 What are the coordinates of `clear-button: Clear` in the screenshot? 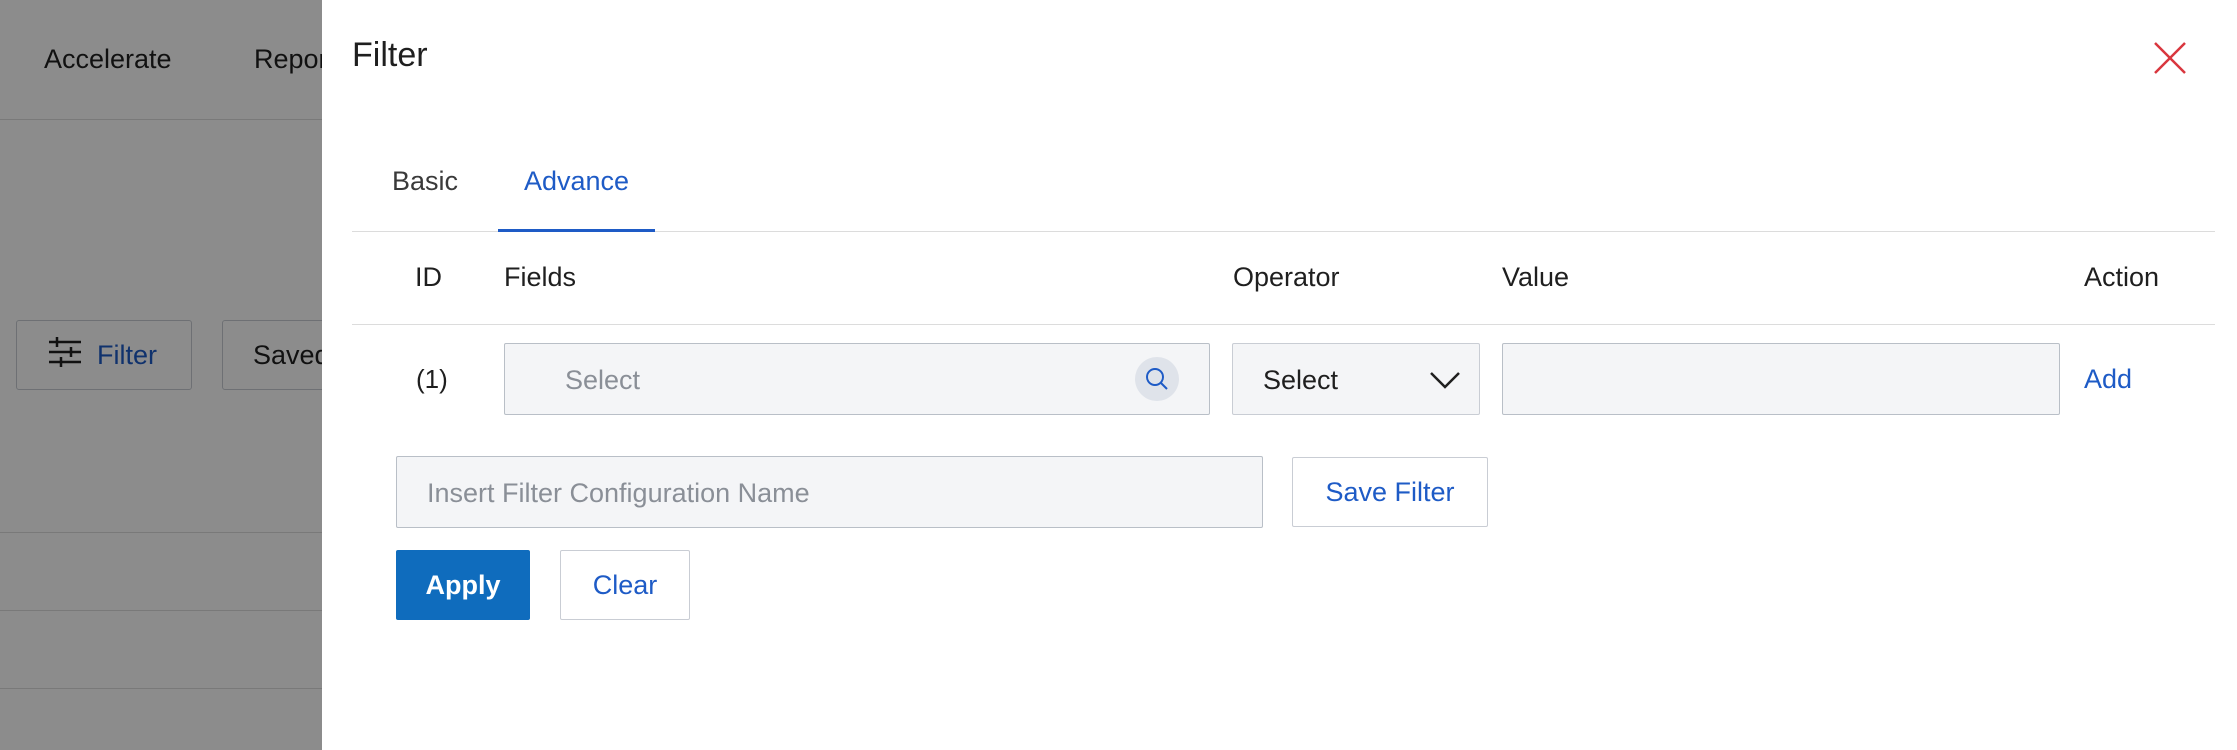 It's located at (625, 585).